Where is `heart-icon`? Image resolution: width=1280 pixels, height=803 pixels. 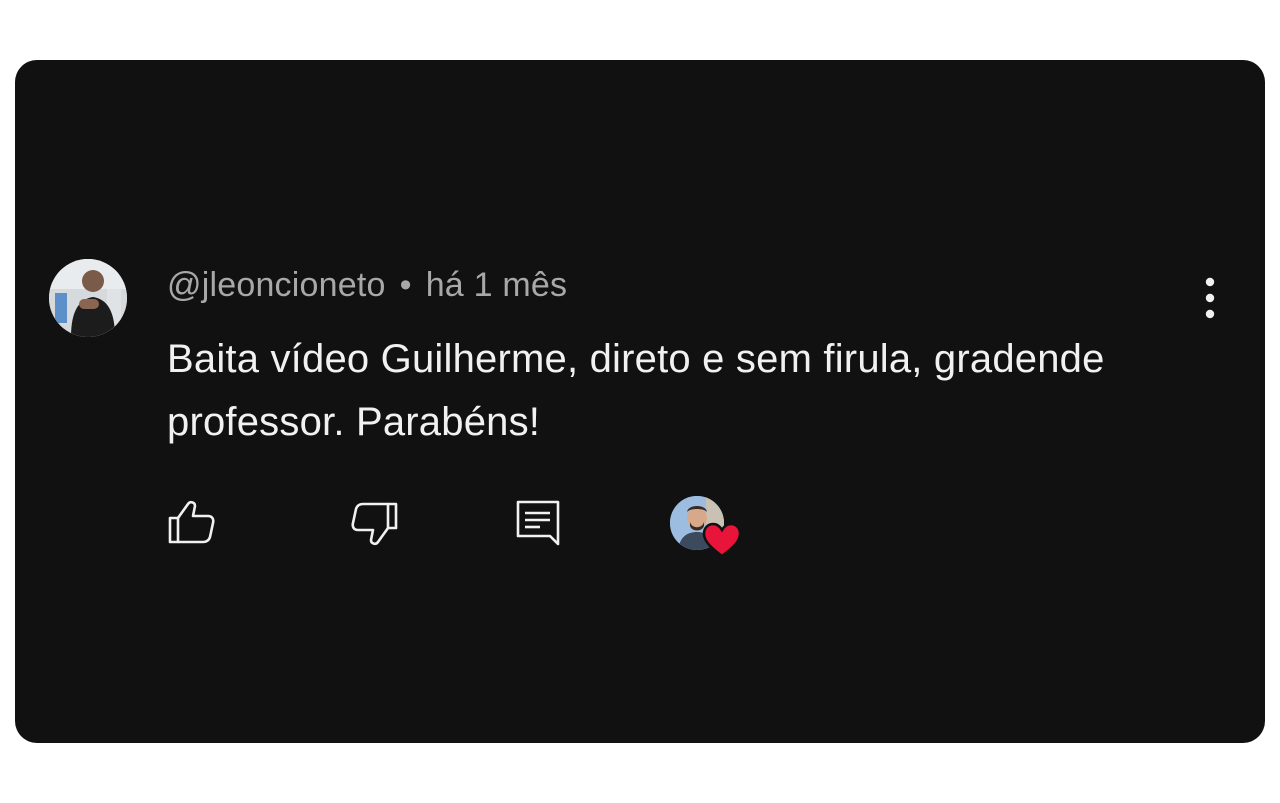 heart-icon is located at coordinates (722, 540).